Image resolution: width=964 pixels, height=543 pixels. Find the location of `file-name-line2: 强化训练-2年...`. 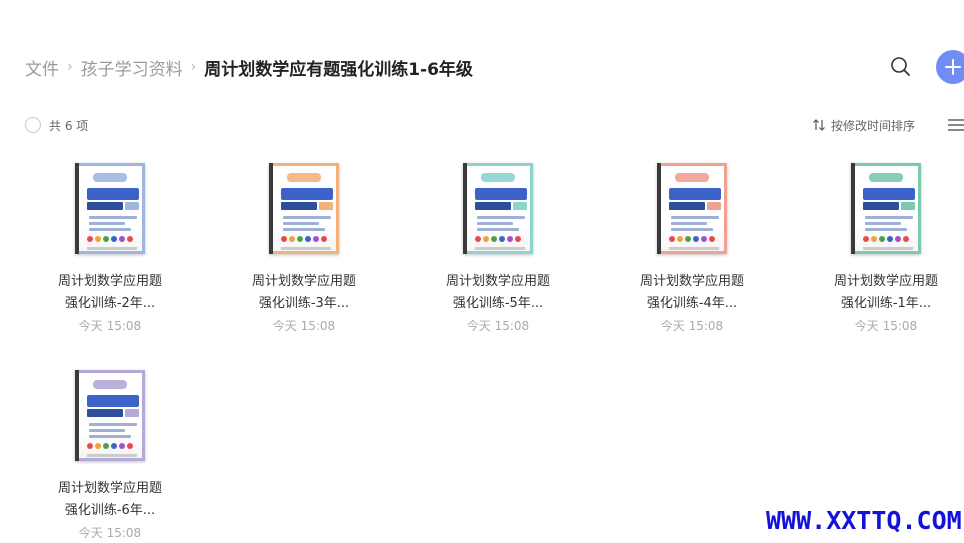

file-name-line2: 强化训练-2年... is located at coordinates (110, 303).